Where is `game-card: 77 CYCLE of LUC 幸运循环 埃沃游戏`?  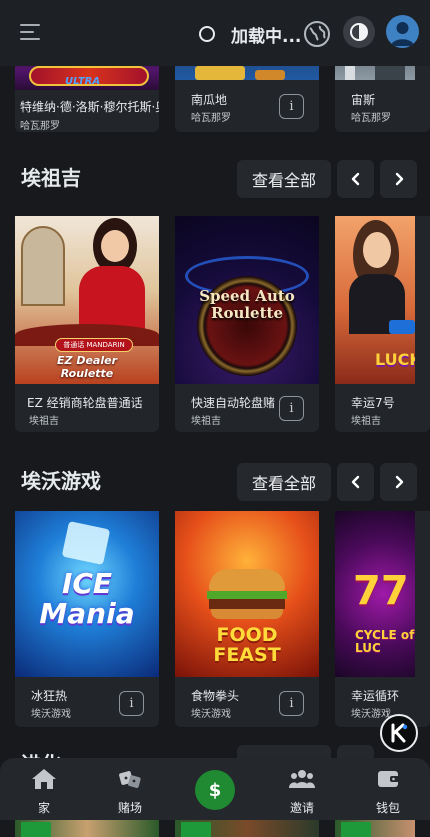 game-card: 77 CYCLE of LUC 幸运循环 埃沃游戏 is located at coordinates (382, 619).